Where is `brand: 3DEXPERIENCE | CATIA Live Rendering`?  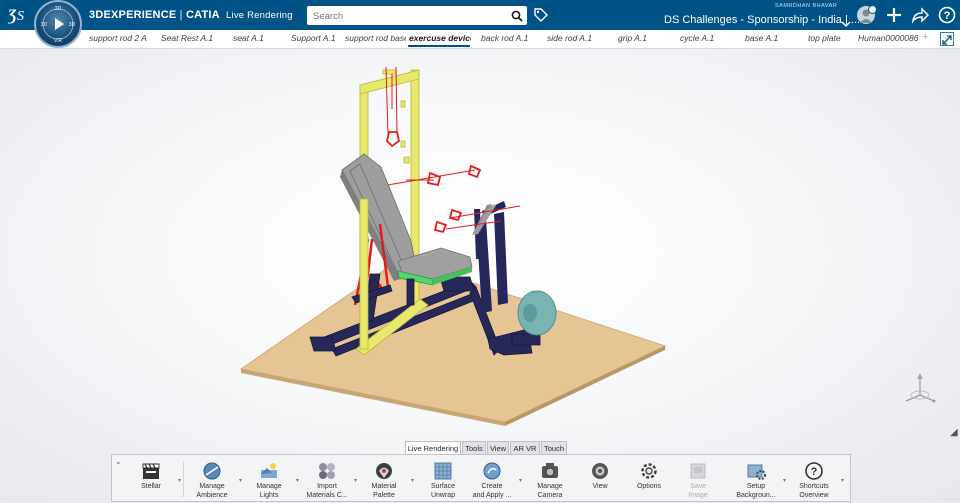
brand: 3DEXPERIENCE | CATIA Live Rendering is located at coordinates (191, 15).